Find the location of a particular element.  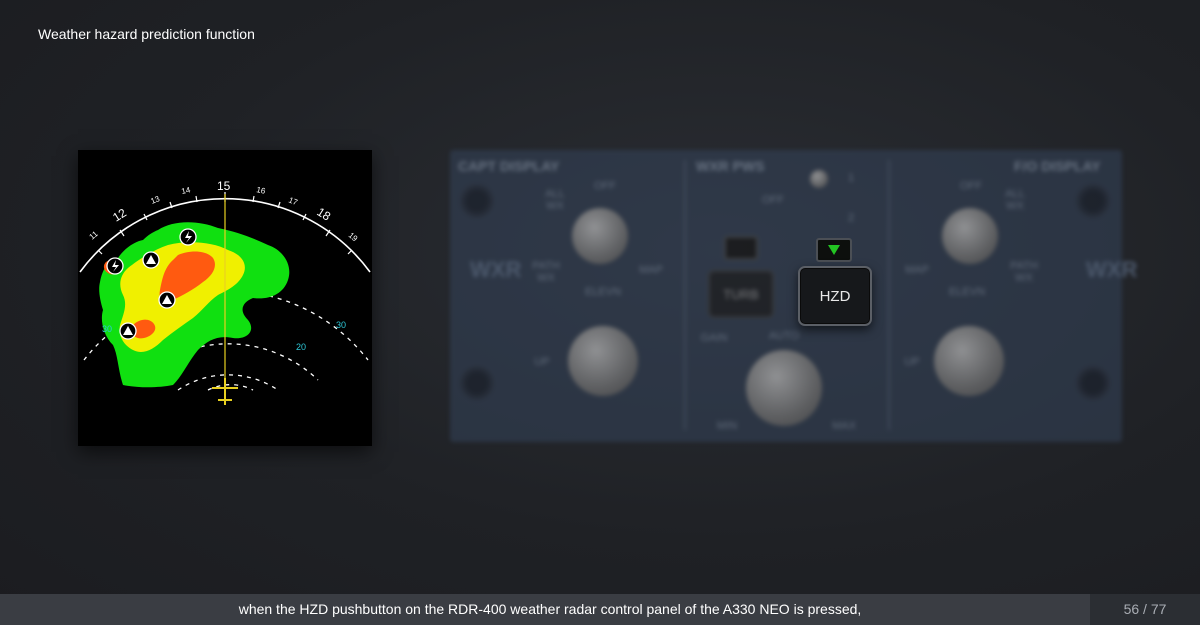

capt-all-wx-label: ALL WX is located at coordinates (555, 200).